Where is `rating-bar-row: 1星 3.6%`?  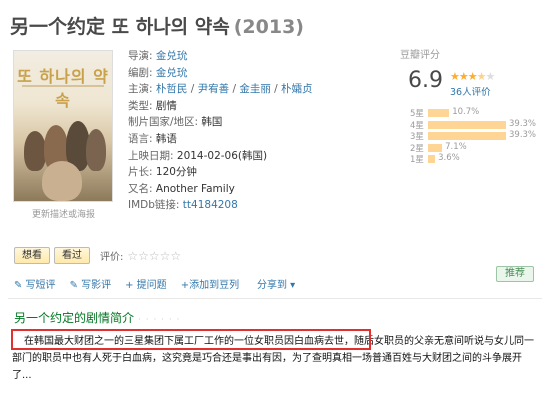
rating-bar-row: 1星 3.6% is located at coordinates (477, 159).